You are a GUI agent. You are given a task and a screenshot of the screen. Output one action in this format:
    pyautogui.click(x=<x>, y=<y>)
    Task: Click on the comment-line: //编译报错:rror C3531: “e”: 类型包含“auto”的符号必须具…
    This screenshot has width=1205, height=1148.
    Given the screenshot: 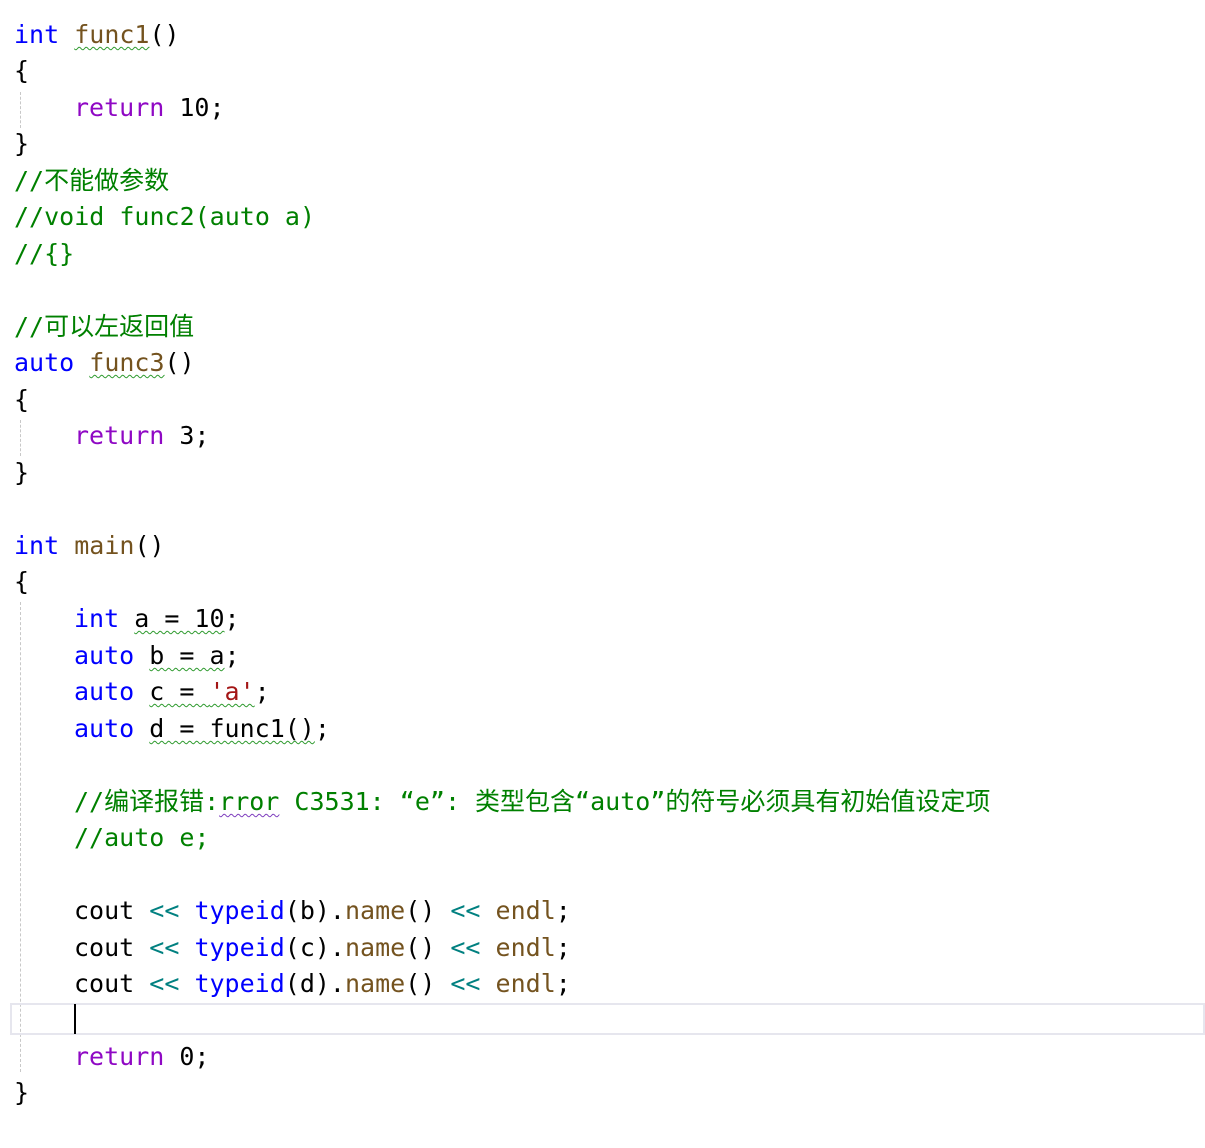 What is the action you would take?
    pyautogui.click(x=532, y=801)
    